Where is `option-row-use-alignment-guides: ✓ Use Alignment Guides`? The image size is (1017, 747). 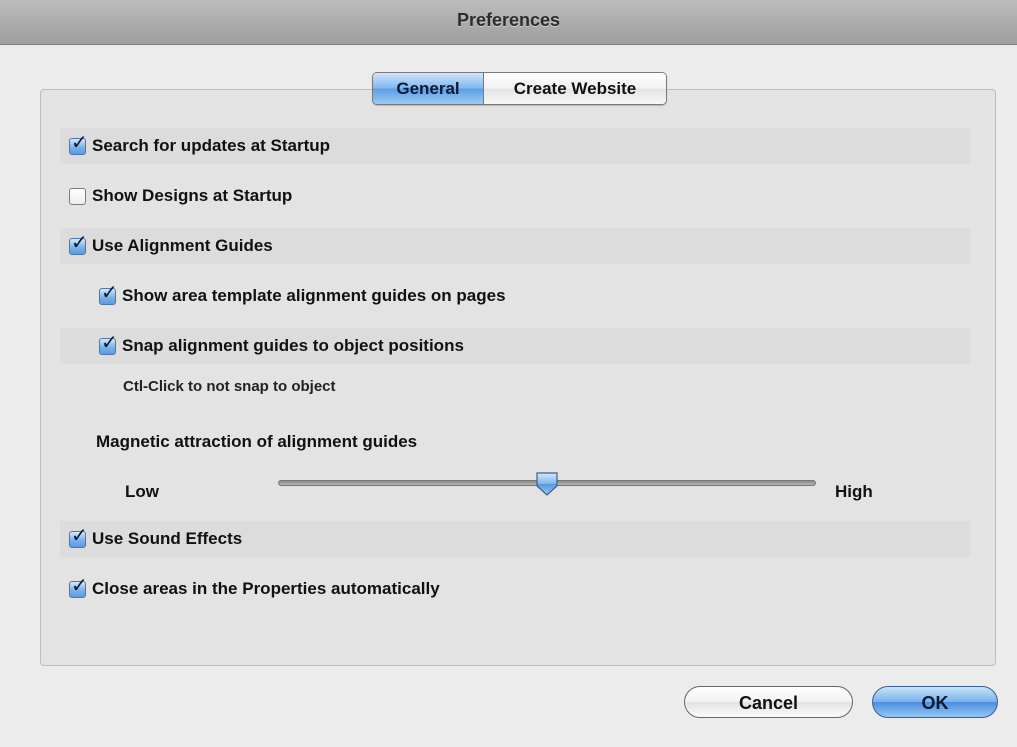 option-row-use-alignment-guides: ✓ Use Alignment Guides is located at coordinates (515, 246).